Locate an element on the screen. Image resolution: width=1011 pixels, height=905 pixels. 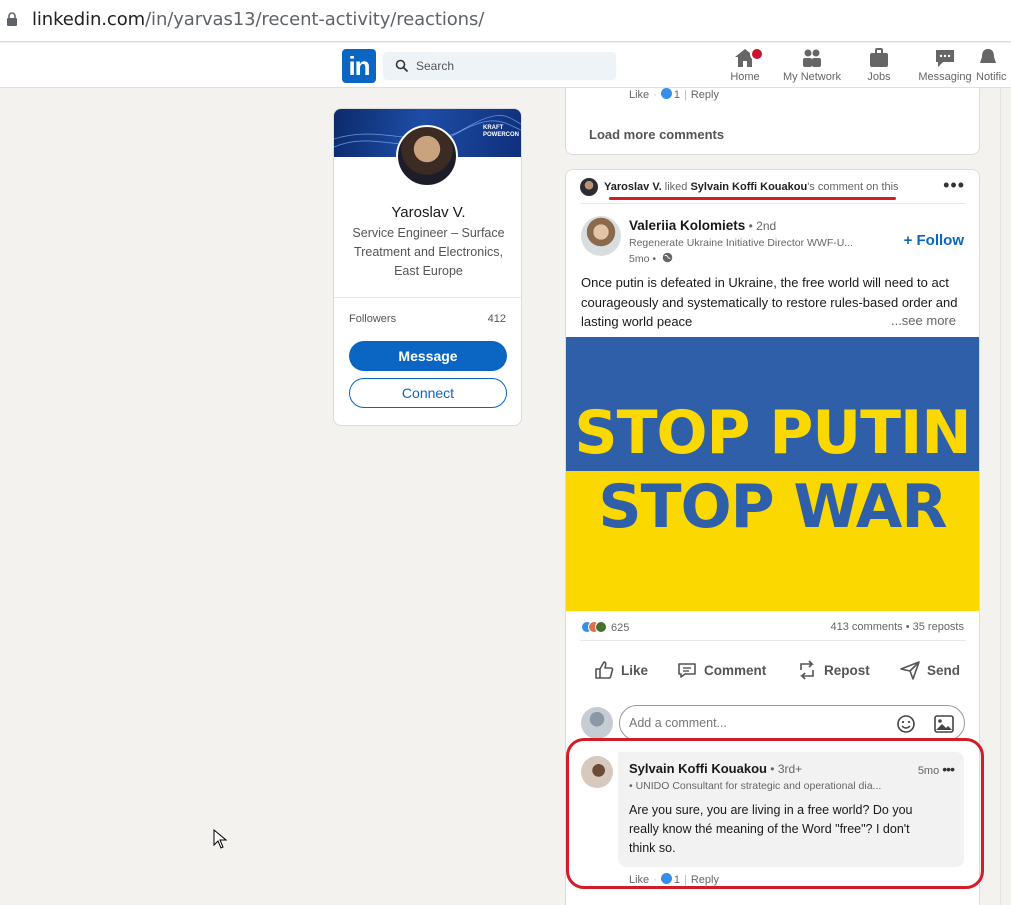
nav-my-network: My Network is located at coordinates (812, 65).